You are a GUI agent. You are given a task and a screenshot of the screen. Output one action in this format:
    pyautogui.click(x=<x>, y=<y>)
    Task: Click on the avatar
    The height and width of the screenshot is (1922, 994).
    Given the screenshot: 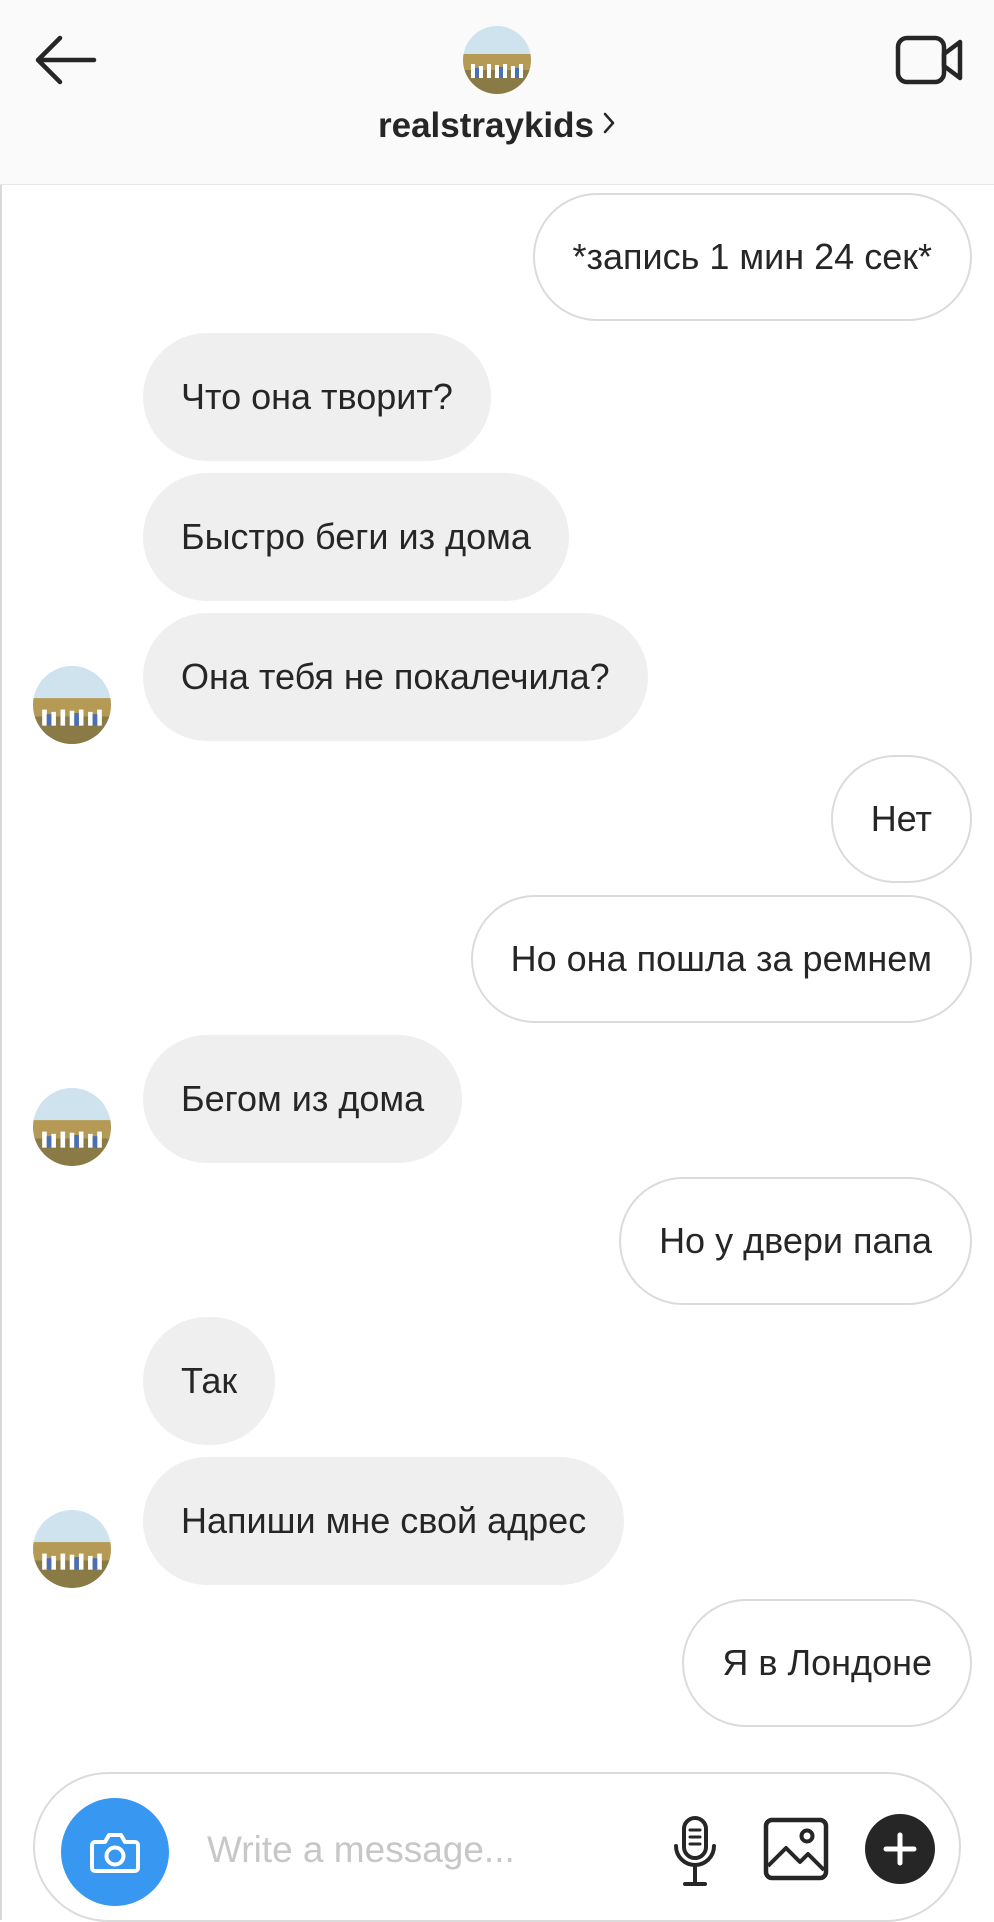 What is the action you would take?
    pyautogui.click(x=497, y=60)
    